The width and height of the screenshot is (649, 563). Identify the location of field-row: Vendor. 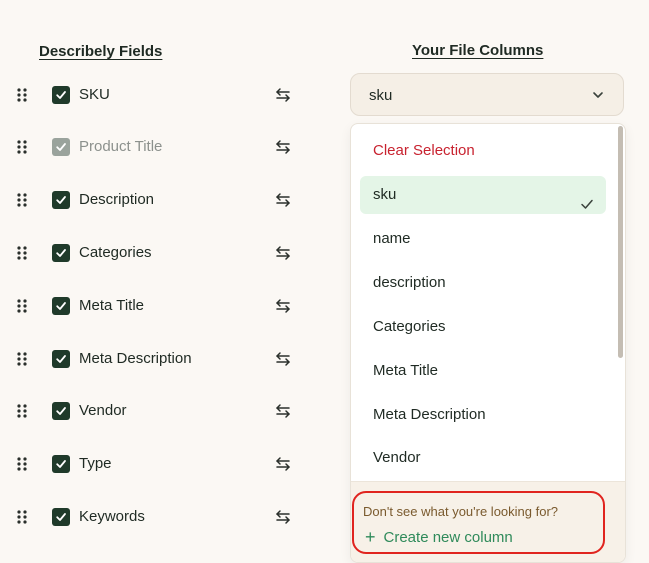
(165, 411).